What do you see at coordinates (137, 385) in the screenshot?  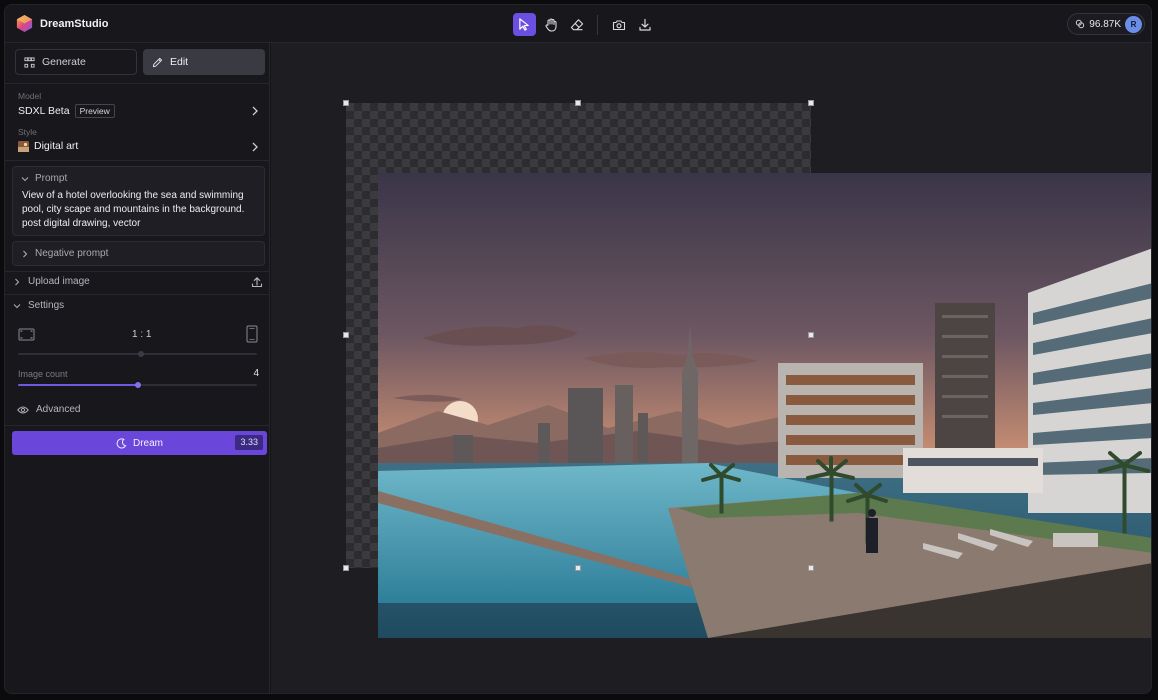 I see `image-count-slider-knob` at bounding box center [137, 385].